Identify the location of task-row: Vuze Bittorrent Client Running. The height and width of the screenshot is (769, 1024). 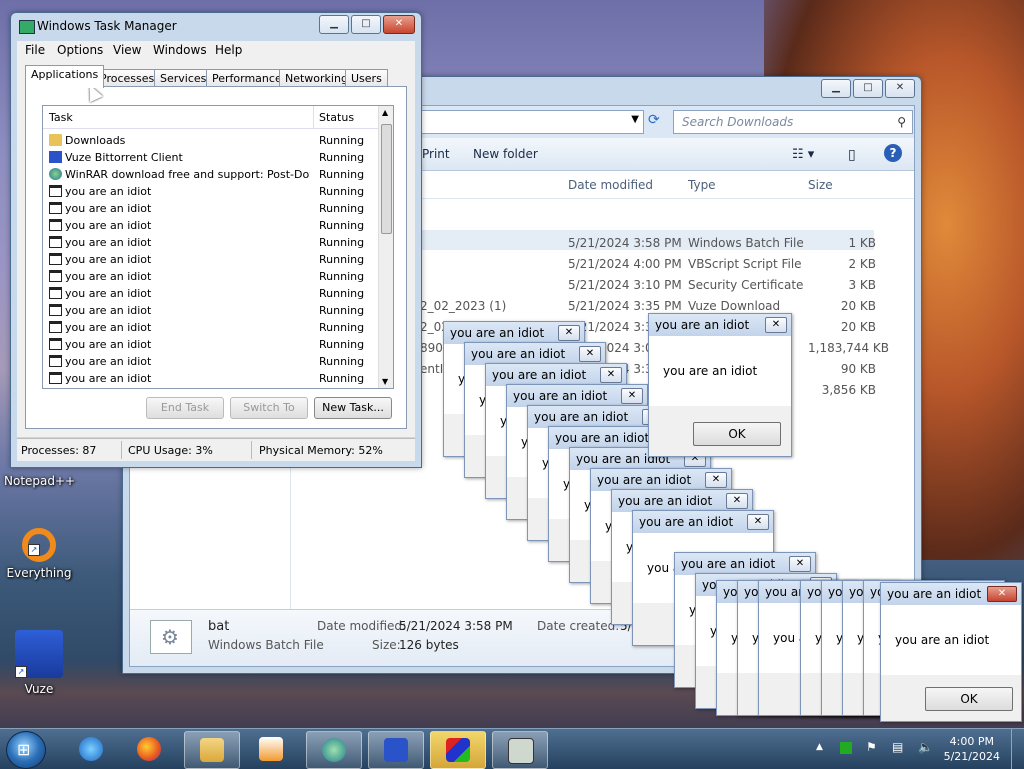
(211, 157).